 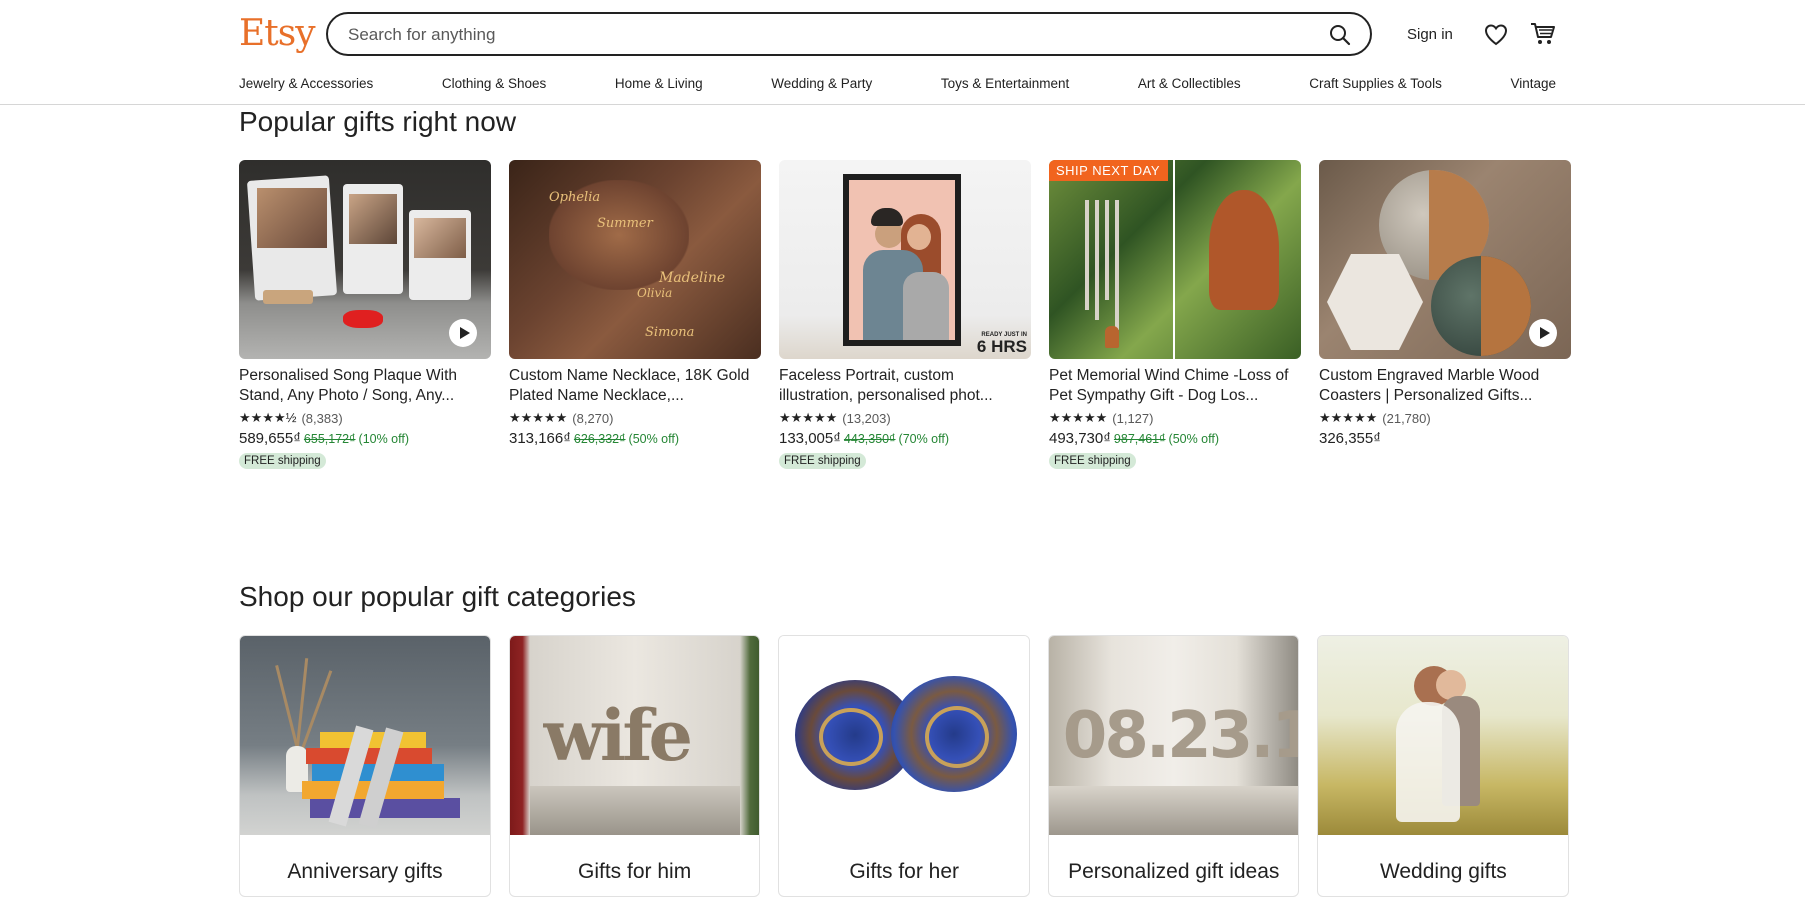 I want to click on favorites-heart-icon, so click(x=1496, y=35).